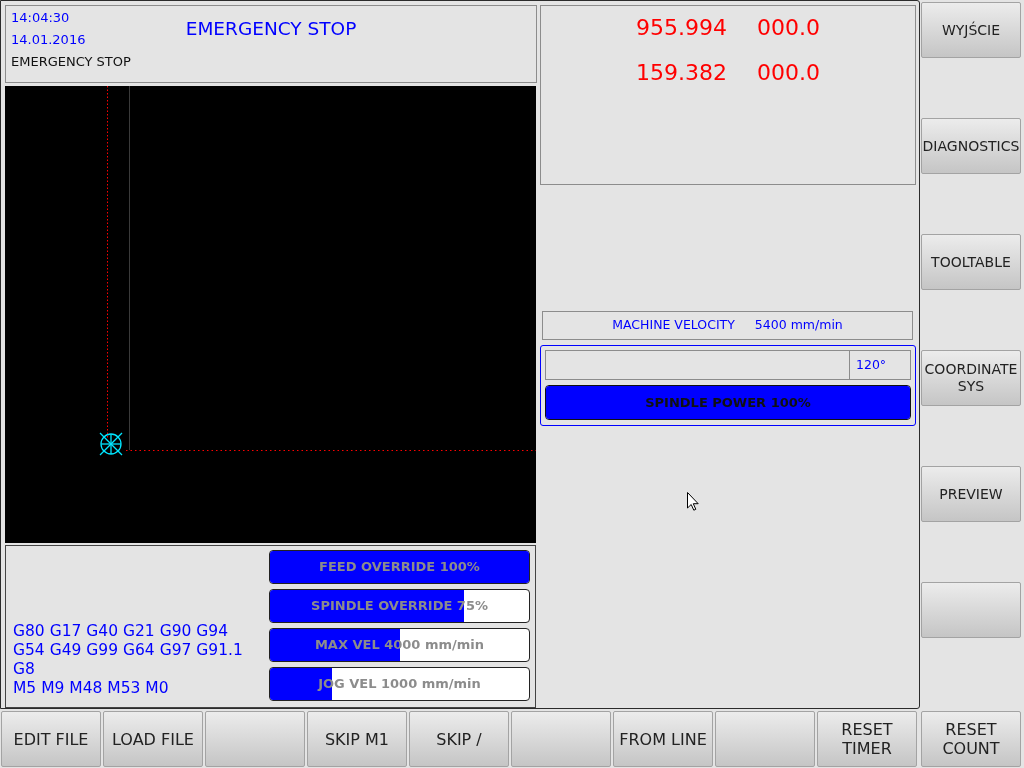 The image size is (1024, 768). What do you see at coordinates (971, 494) in the screenshot?
I see `command-button: PREVIEW` at bounding box center [971, 494].